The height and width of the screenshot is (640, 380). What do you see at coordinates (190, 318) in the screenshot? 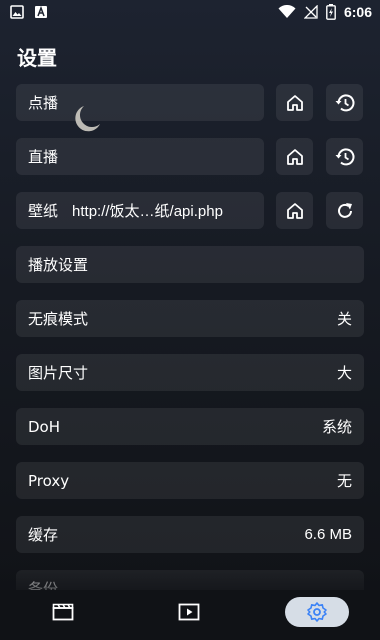
I see `incognito-row: 无痕模式 关` at bounding box center [190, 318].